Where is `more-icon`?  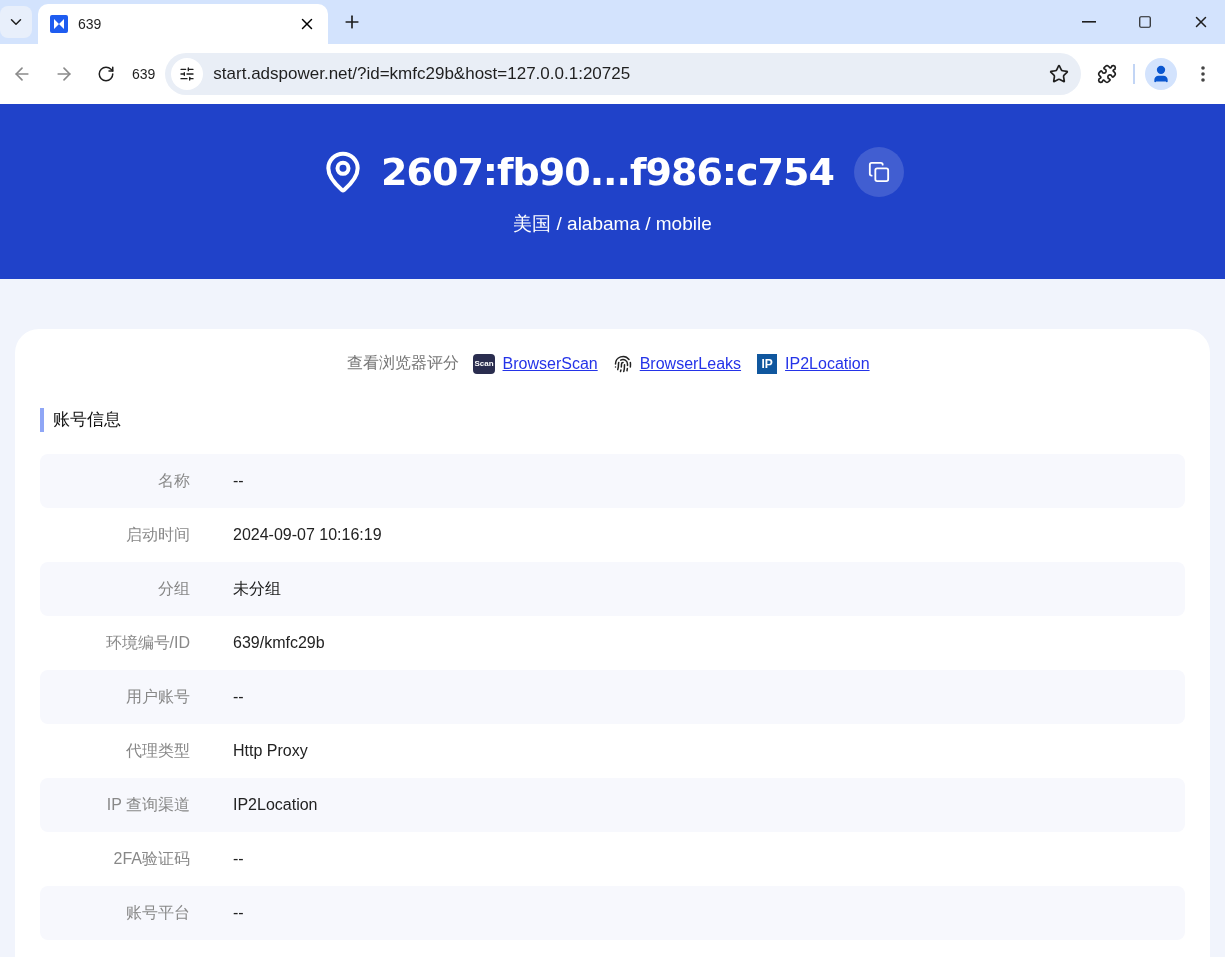
more-icon is located at coordinates (1203, 74).